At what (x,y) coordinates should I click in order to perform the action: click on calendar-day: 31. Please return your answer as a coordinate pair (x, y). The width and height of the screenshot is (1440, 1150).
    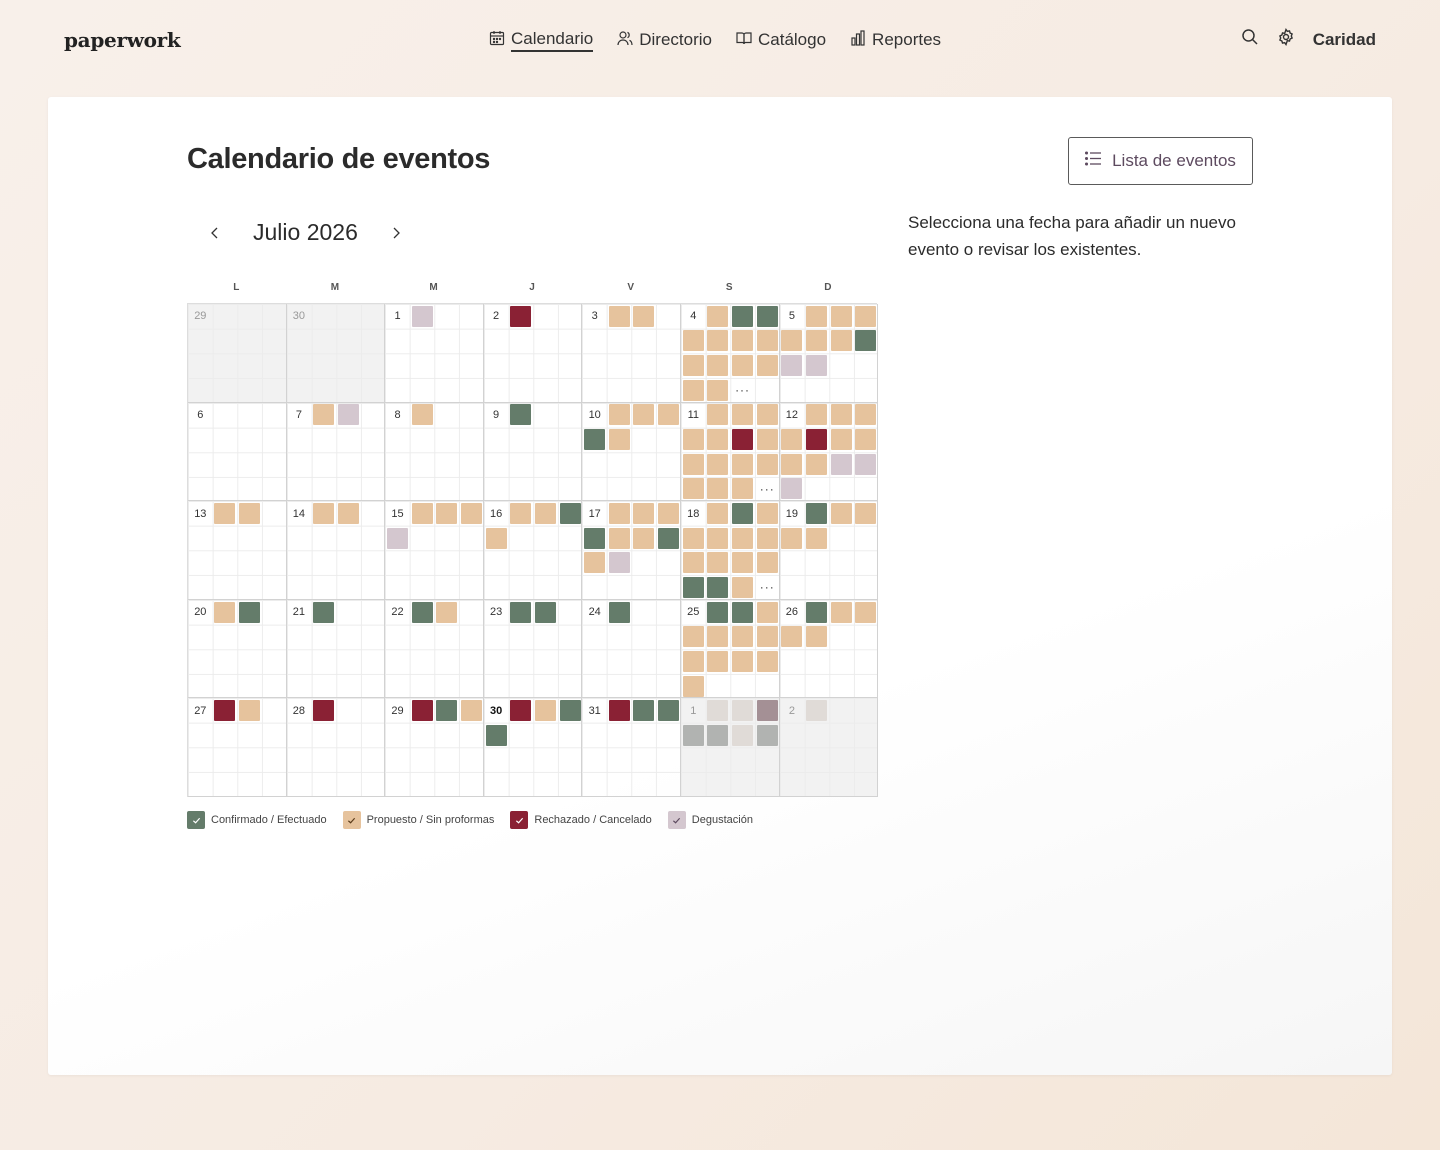
    Looking at the image, I should click on (631, 747).